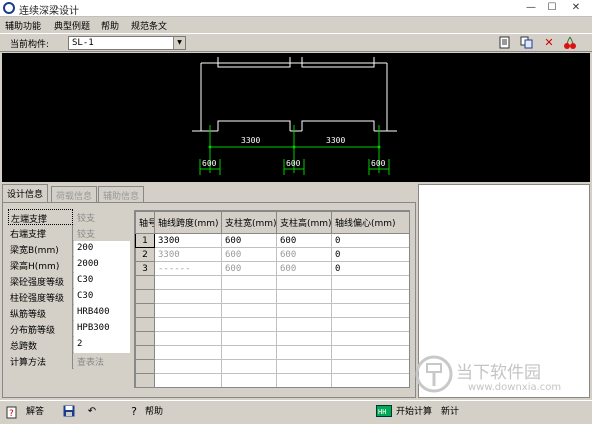  Describe the element at coordinates (505, 43) in the screenshot. I see `new-document-icon` at that location.